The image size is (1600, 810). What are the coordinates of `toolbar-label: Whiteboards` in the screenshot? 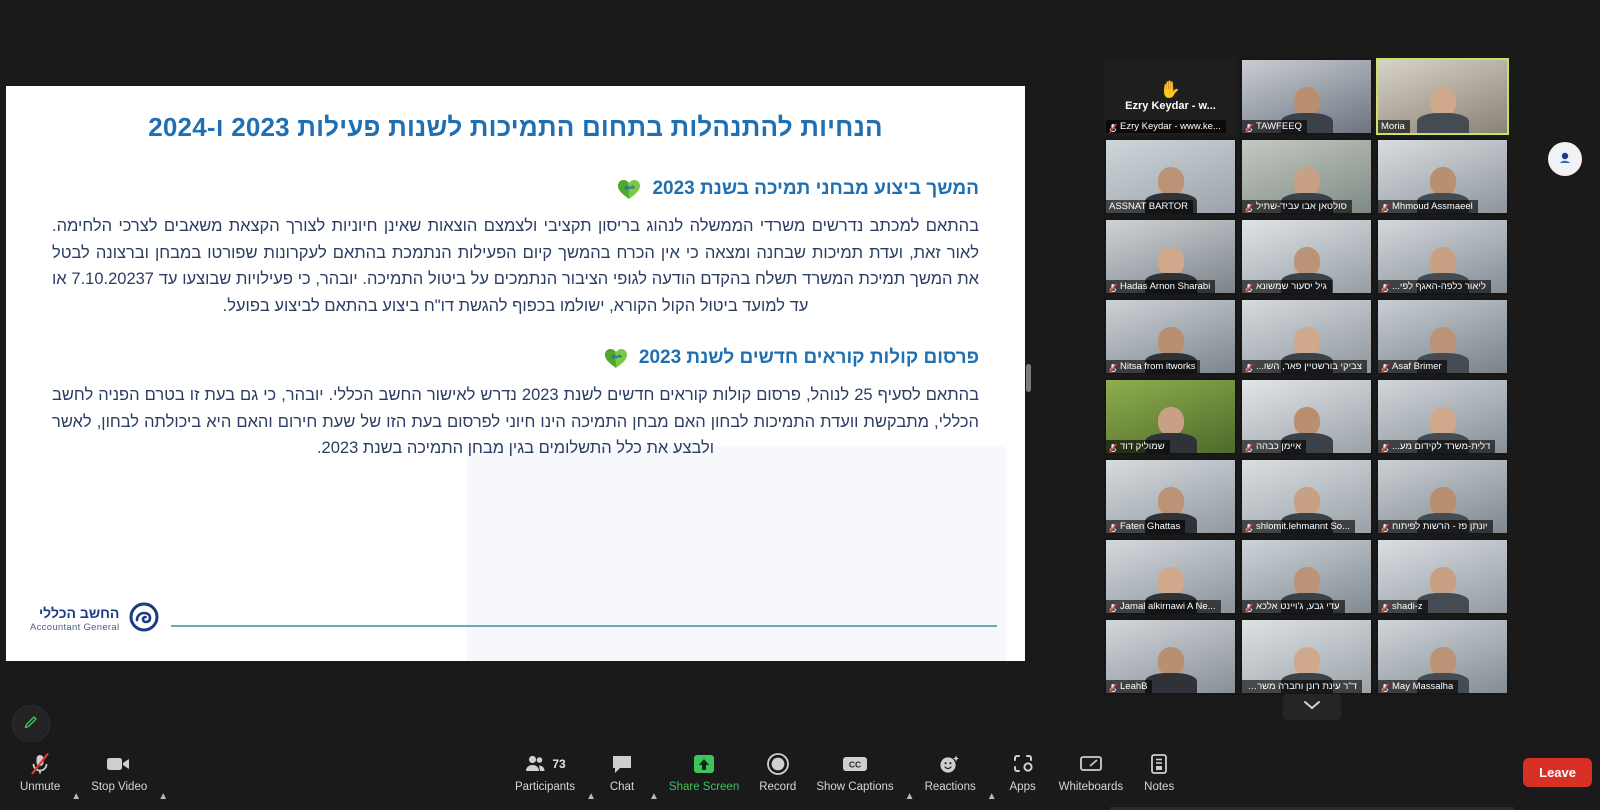 It's located at (1091, 787).